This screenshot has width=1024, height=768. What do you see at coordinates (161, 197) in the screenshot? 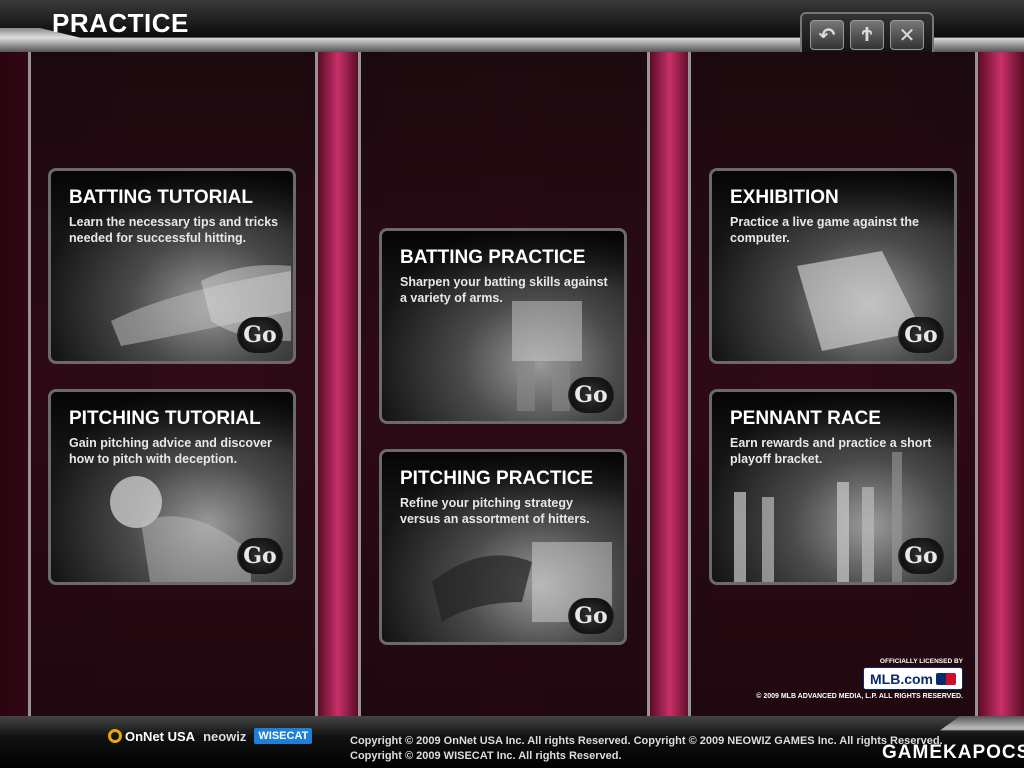
I see `card-title: BATTING TUTORIAL` at bounding box center [161, 197].